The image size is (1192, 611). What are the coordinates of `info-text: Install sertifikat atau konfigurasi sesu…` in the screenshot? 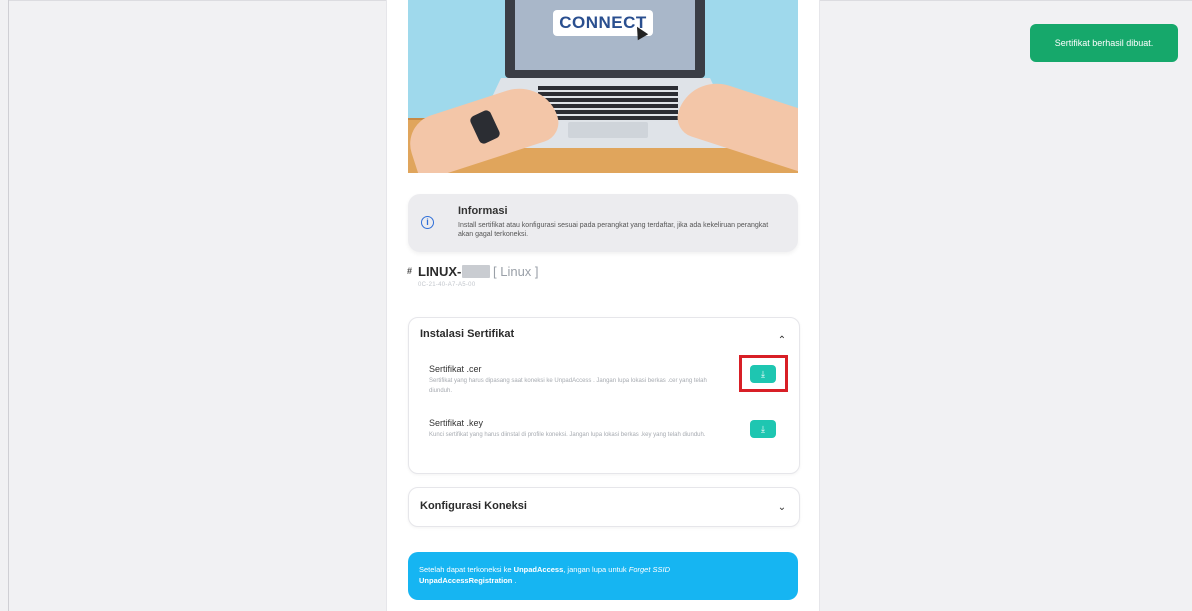 It's located at (613, 230).